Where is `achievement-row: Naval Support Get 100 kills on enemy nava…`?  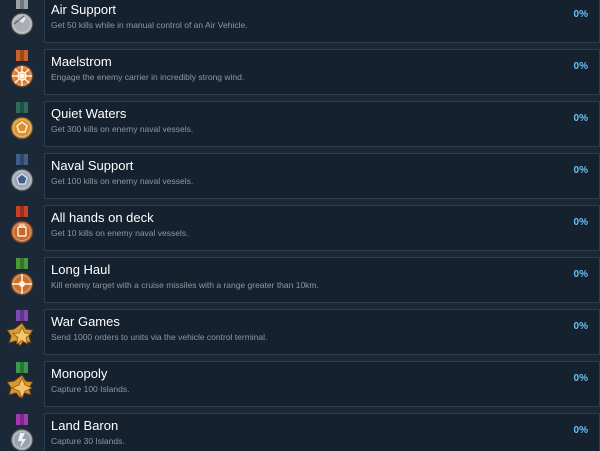 achievement-row: Naval Support Get 100 kills on enemy nava… is located at coordinates (300, 176).